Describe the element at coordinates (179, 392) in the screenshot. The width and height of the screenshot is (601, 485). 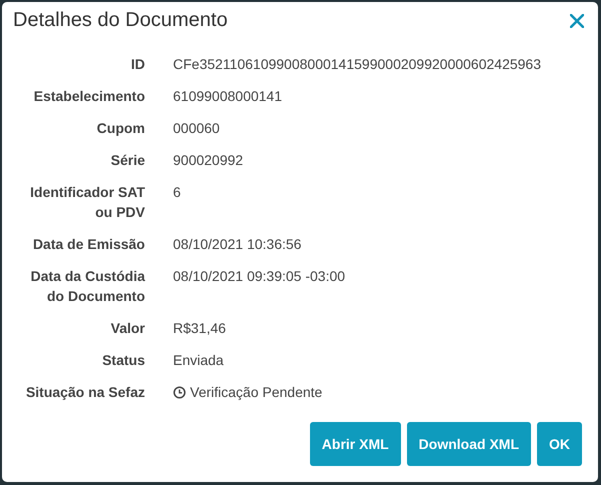
I see `clock-icon` at that location.